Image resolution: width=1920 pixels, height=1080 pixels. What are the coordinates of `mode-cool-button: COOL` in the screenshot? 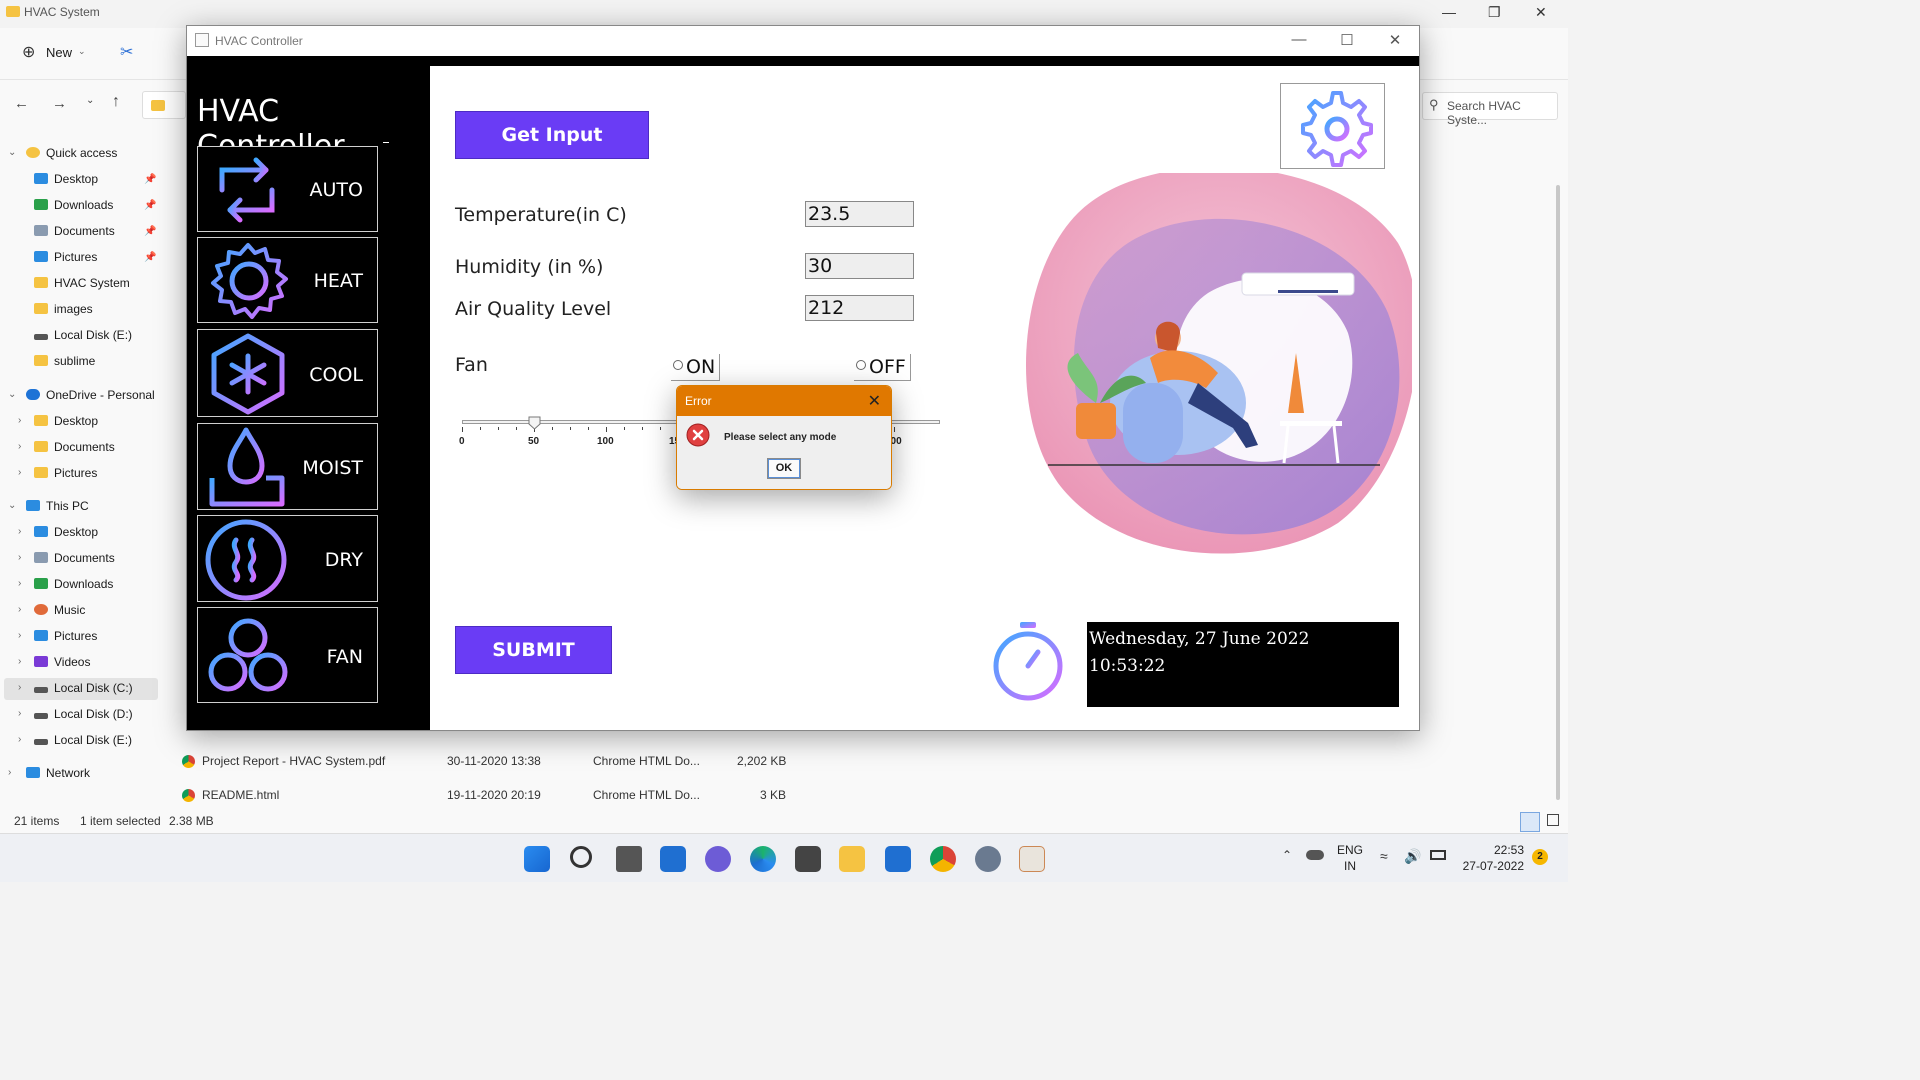 It's located at (287, 373).